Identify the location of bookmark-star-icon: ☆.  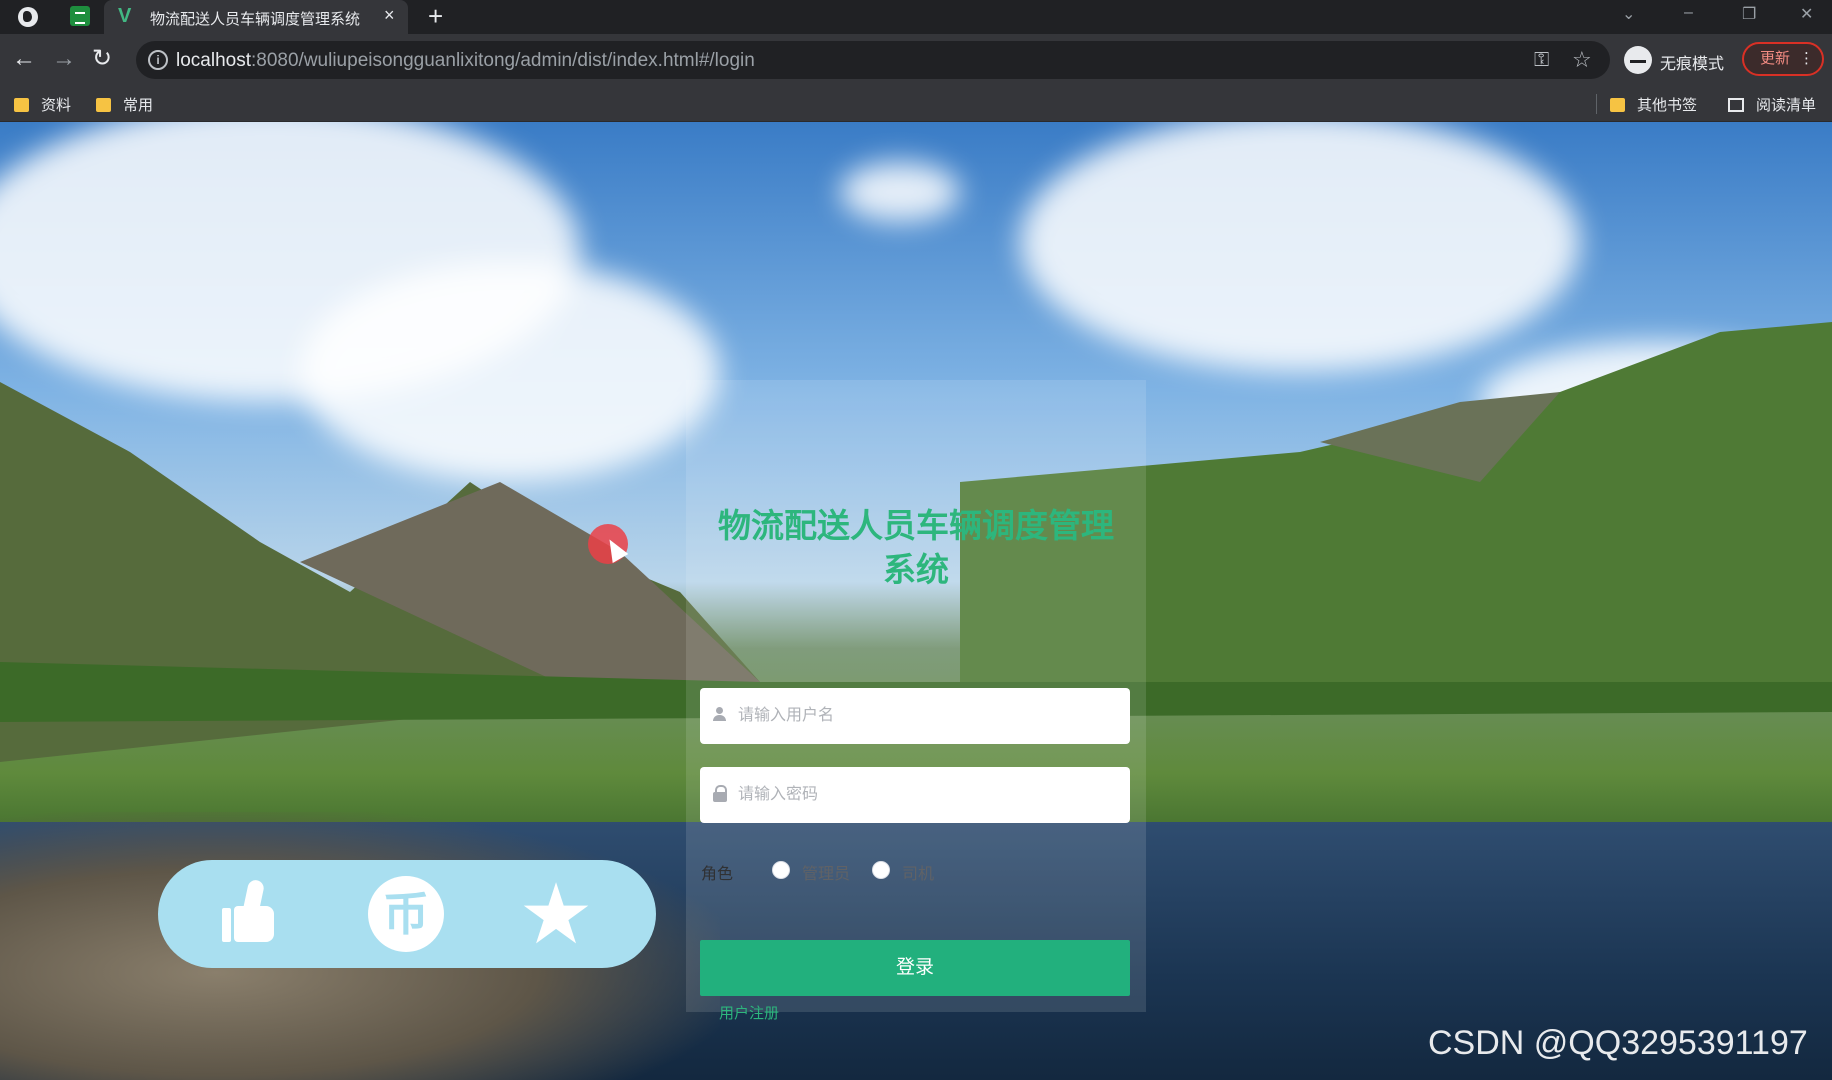
(1582, 60).